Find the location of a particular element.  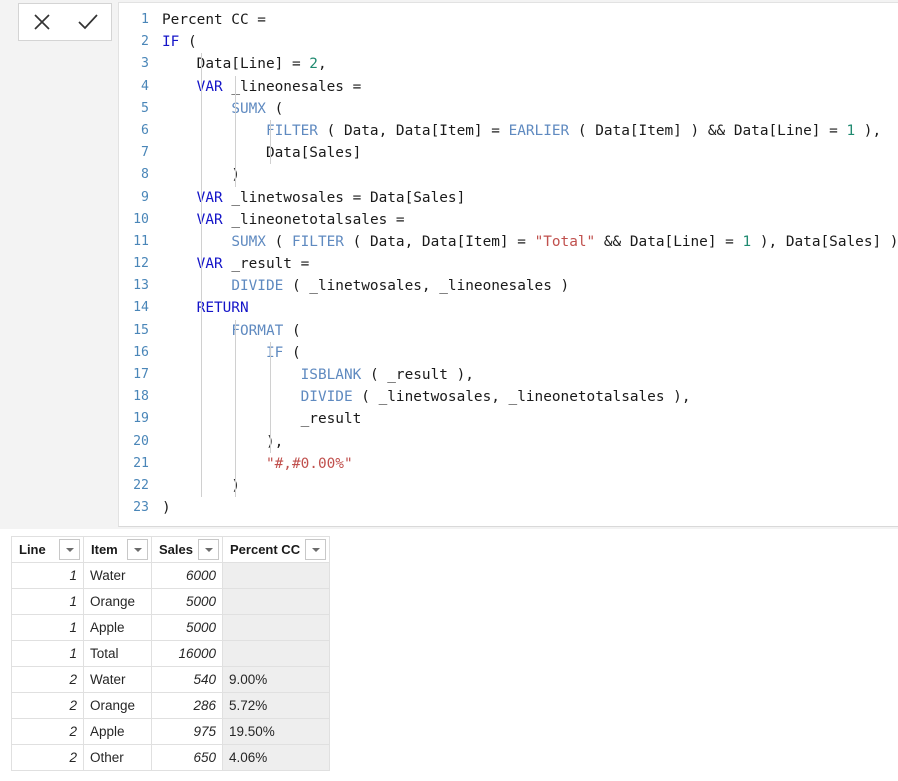

table-row: 1 Orange 5000 is located at coordinates (171, 601).